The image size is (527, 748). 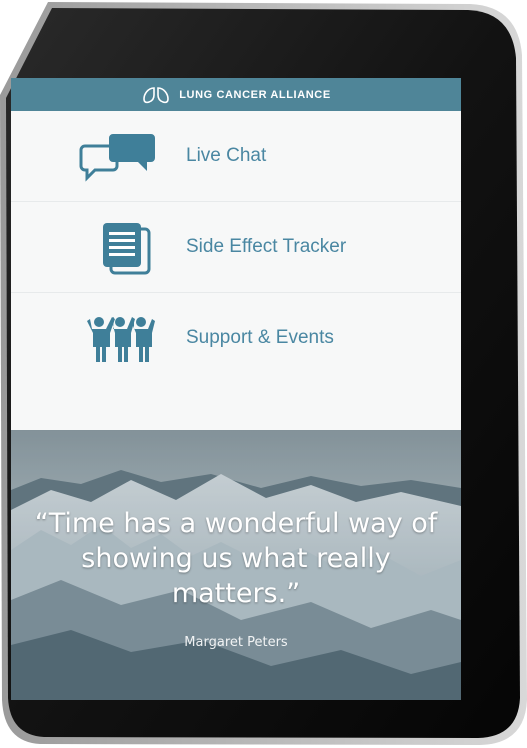 What do you see at coordinates (120, 249) in the screenshot?
I see `documents-icon` at bounding box center [120, 249].